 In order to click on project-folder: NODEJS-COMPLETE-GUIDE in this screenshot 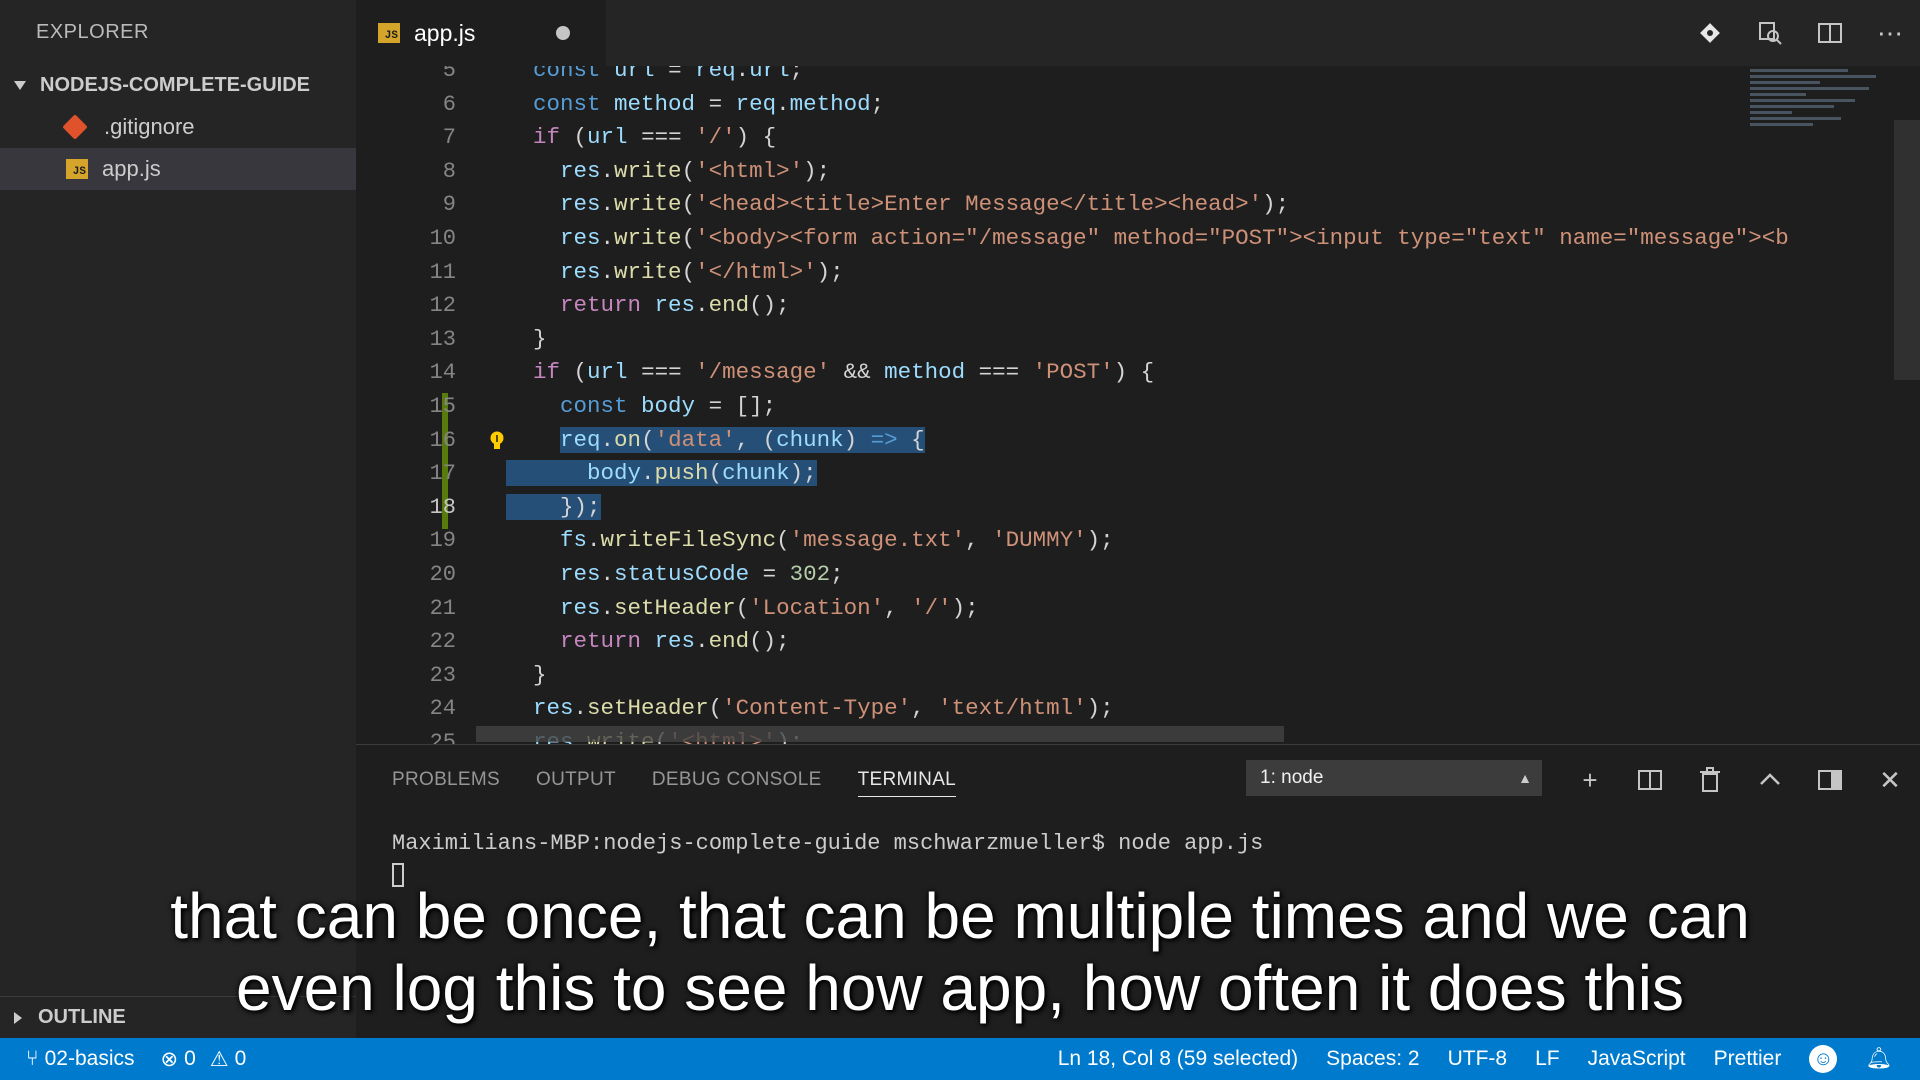, I will do `click(178, 85)`.